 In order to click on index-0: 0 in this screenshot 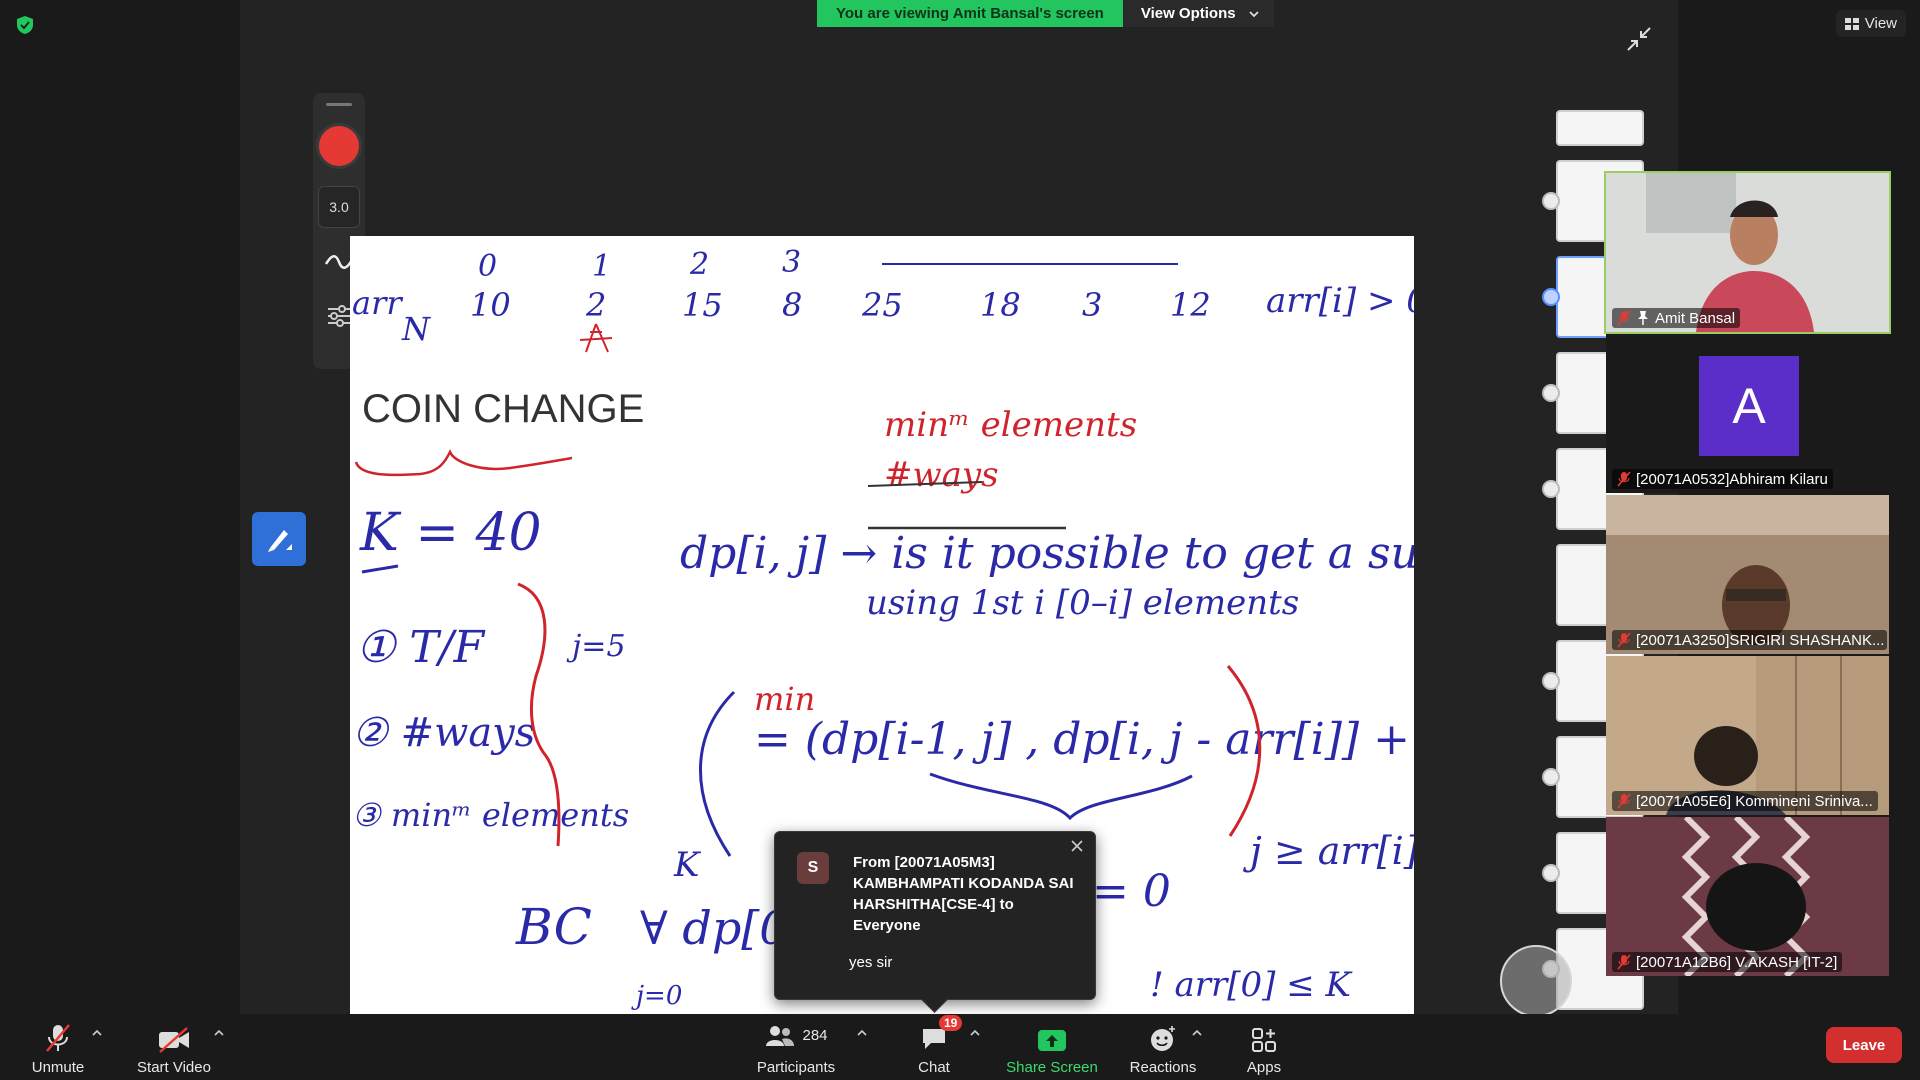, I will do `click(487, 266)`.